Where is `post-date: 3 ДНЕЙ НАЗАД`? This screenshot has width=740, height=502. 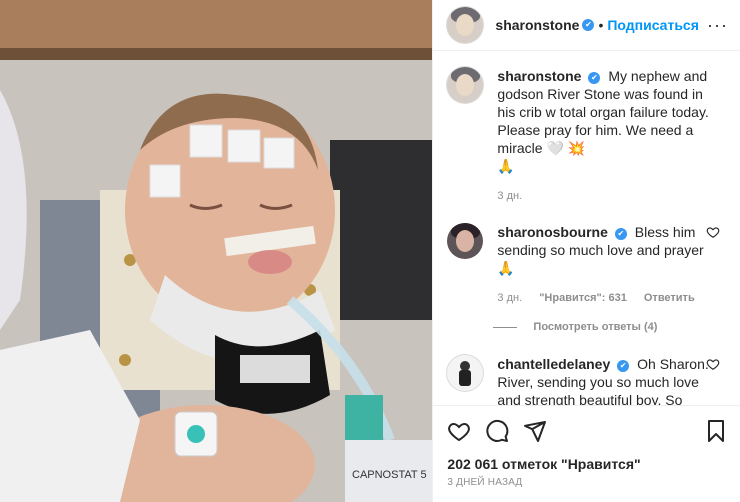 post-date: 3 ДНЕЙ НАЗАД is located at coordinates (586, 489).